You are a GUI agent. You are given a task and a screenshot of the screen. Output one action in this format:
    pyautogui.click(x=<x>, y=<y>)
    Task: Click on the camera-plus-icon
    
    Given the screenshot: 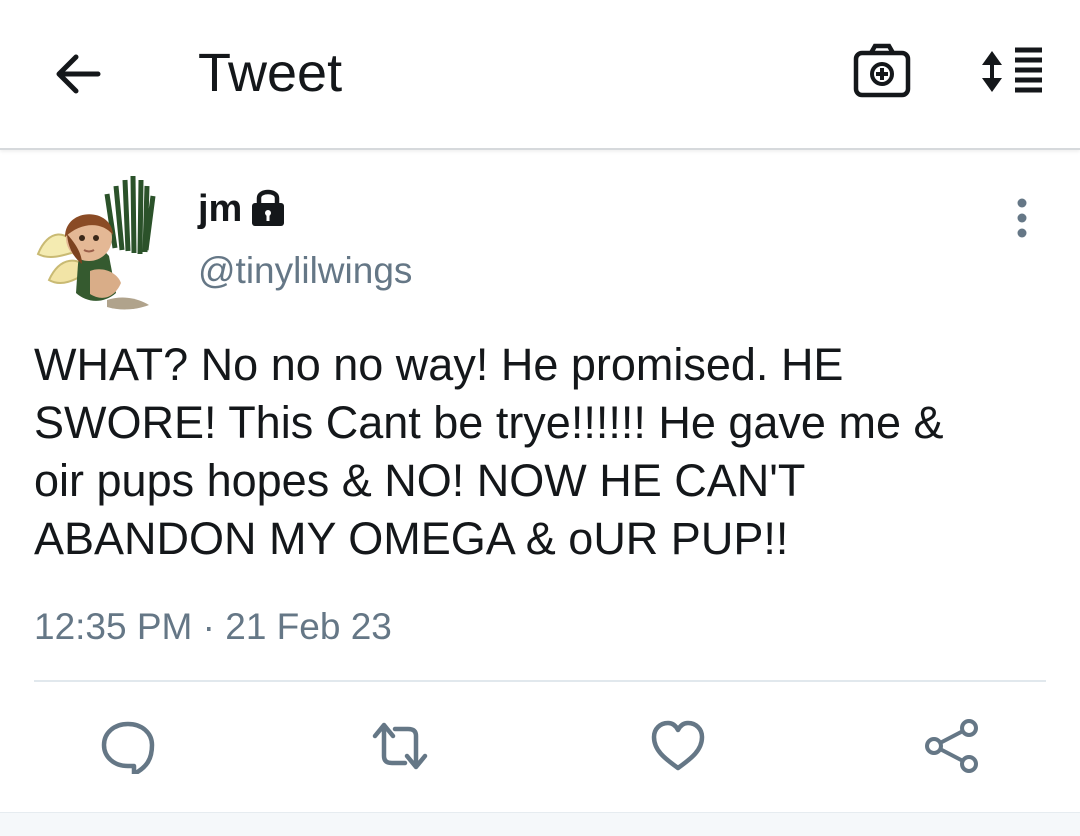 What is the action you would take?
    pyautogui.click(x=882, y=72)
    